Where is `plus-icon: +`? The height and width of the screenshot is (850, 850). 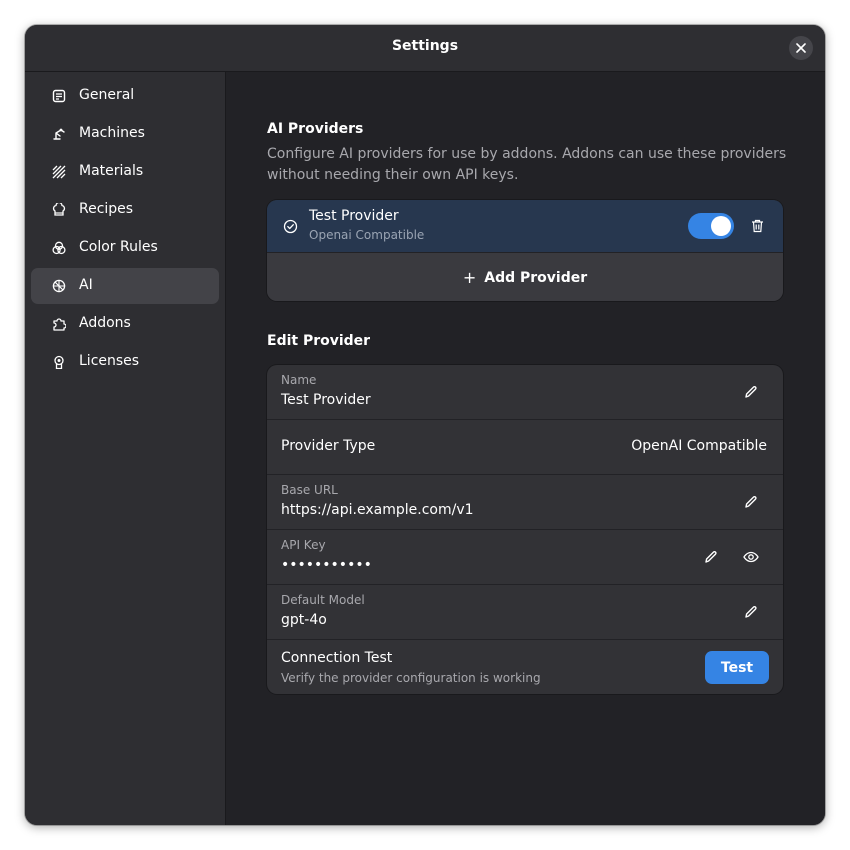
plus-icon: + is located at coordinates (469, 277).